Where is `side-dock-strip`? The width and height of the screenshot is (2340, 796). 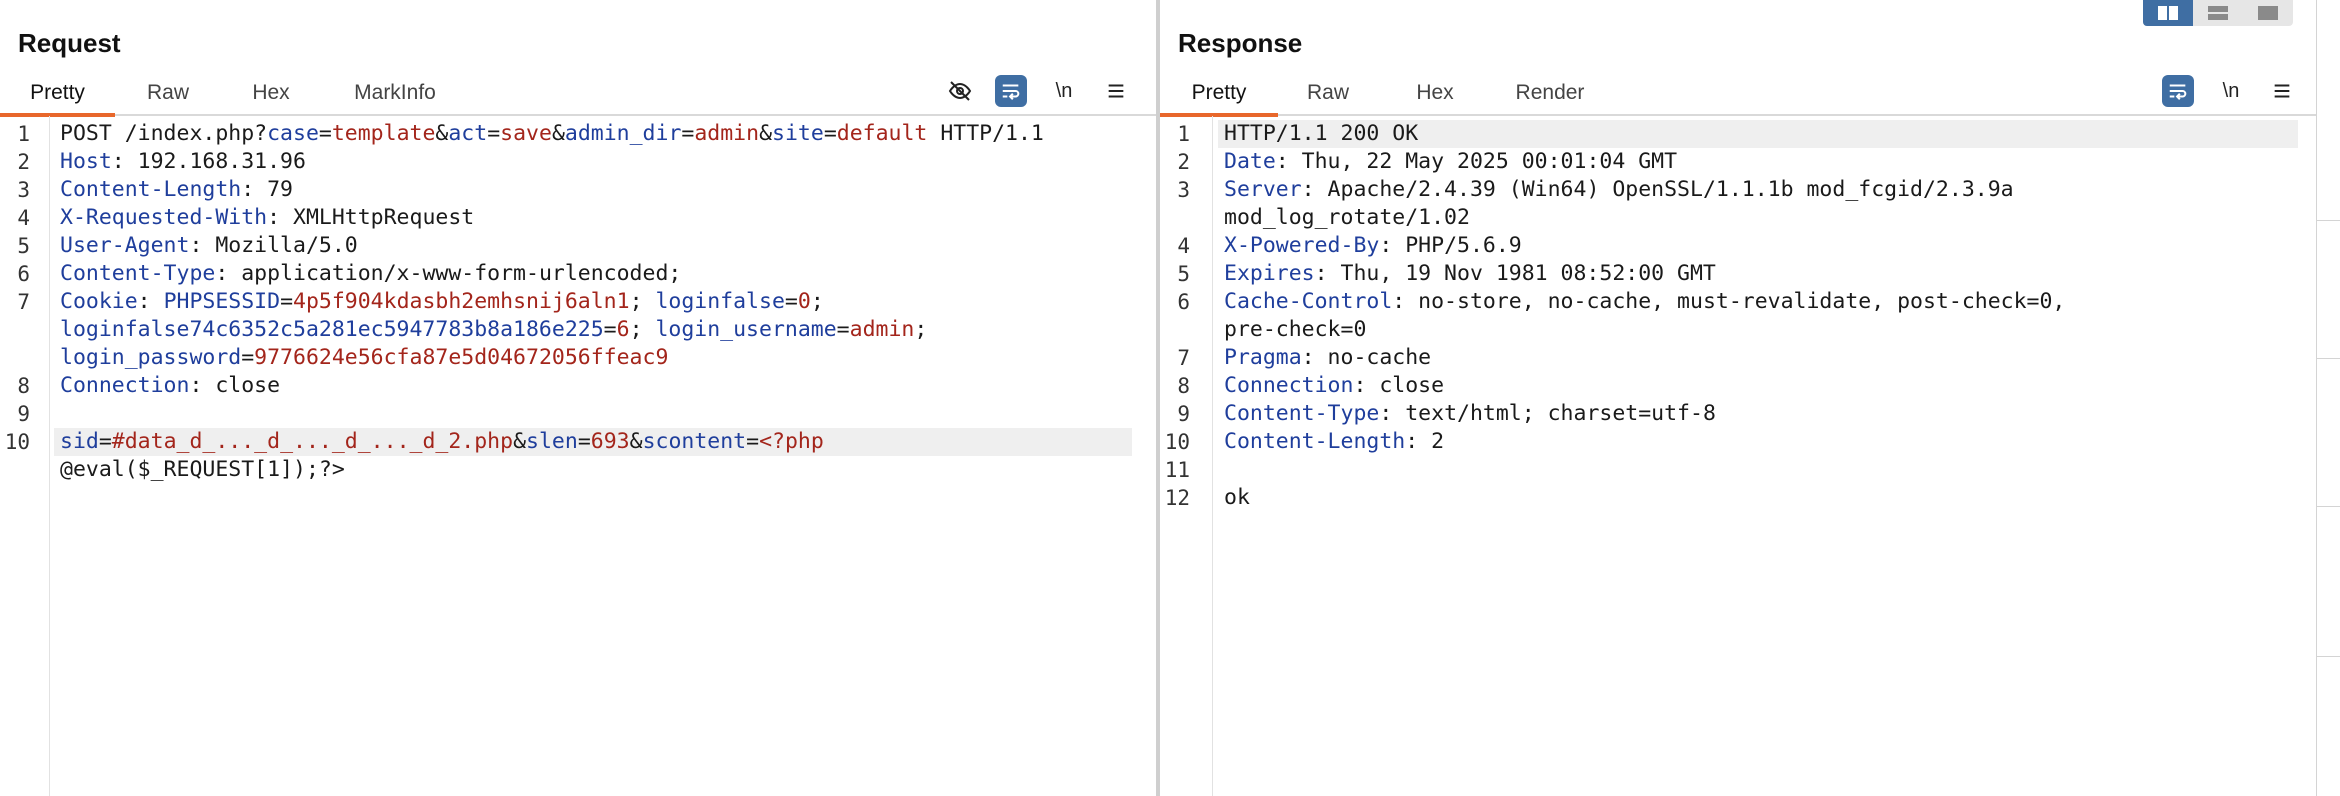
side-dock-strip is located at coordinates (2328, 398).